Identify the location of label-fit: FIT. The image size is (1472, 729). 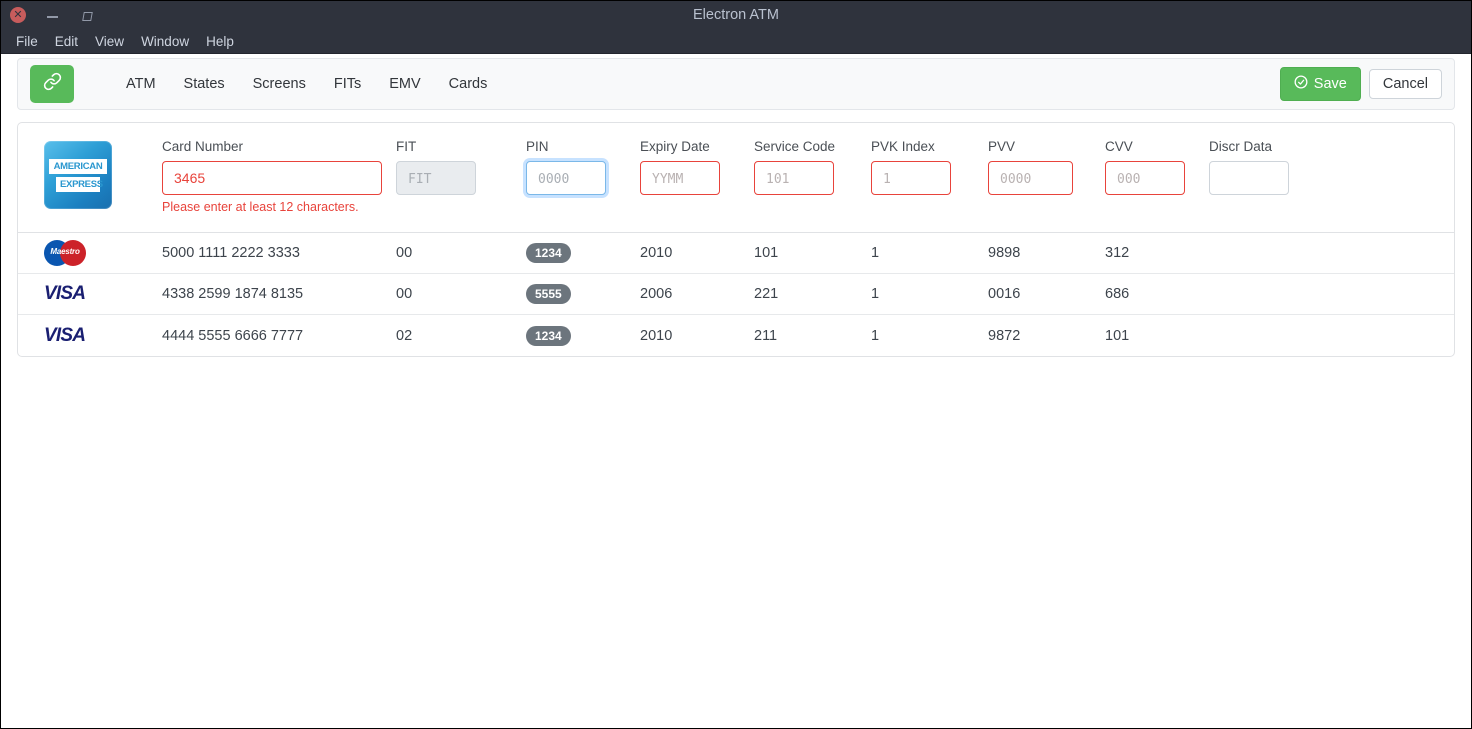
(406, 146).